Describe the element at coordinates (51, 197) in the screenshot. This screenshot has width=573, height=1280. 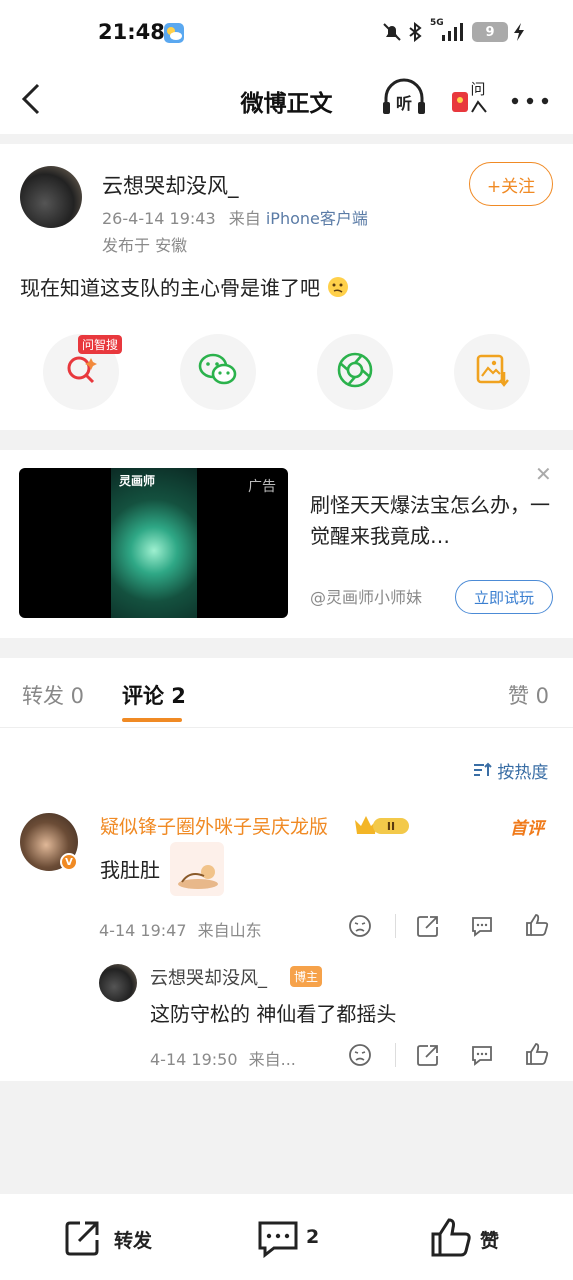
I see `author-avatar` at that location.